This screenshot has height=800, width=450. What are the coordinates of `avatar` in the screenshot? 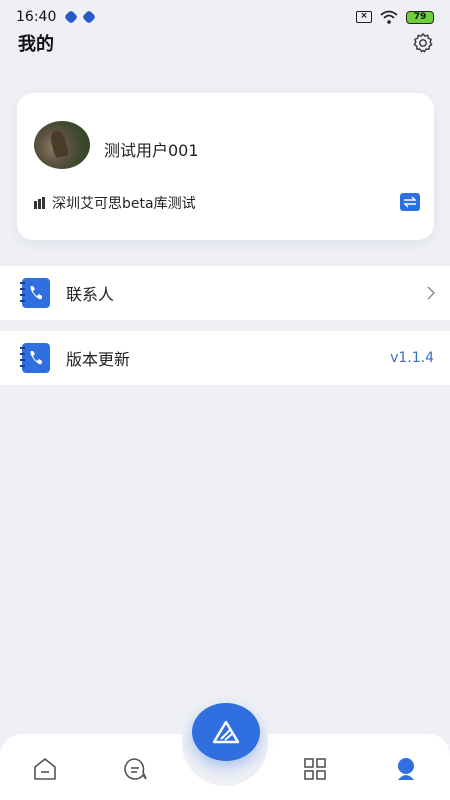 It's located at (62, 145).